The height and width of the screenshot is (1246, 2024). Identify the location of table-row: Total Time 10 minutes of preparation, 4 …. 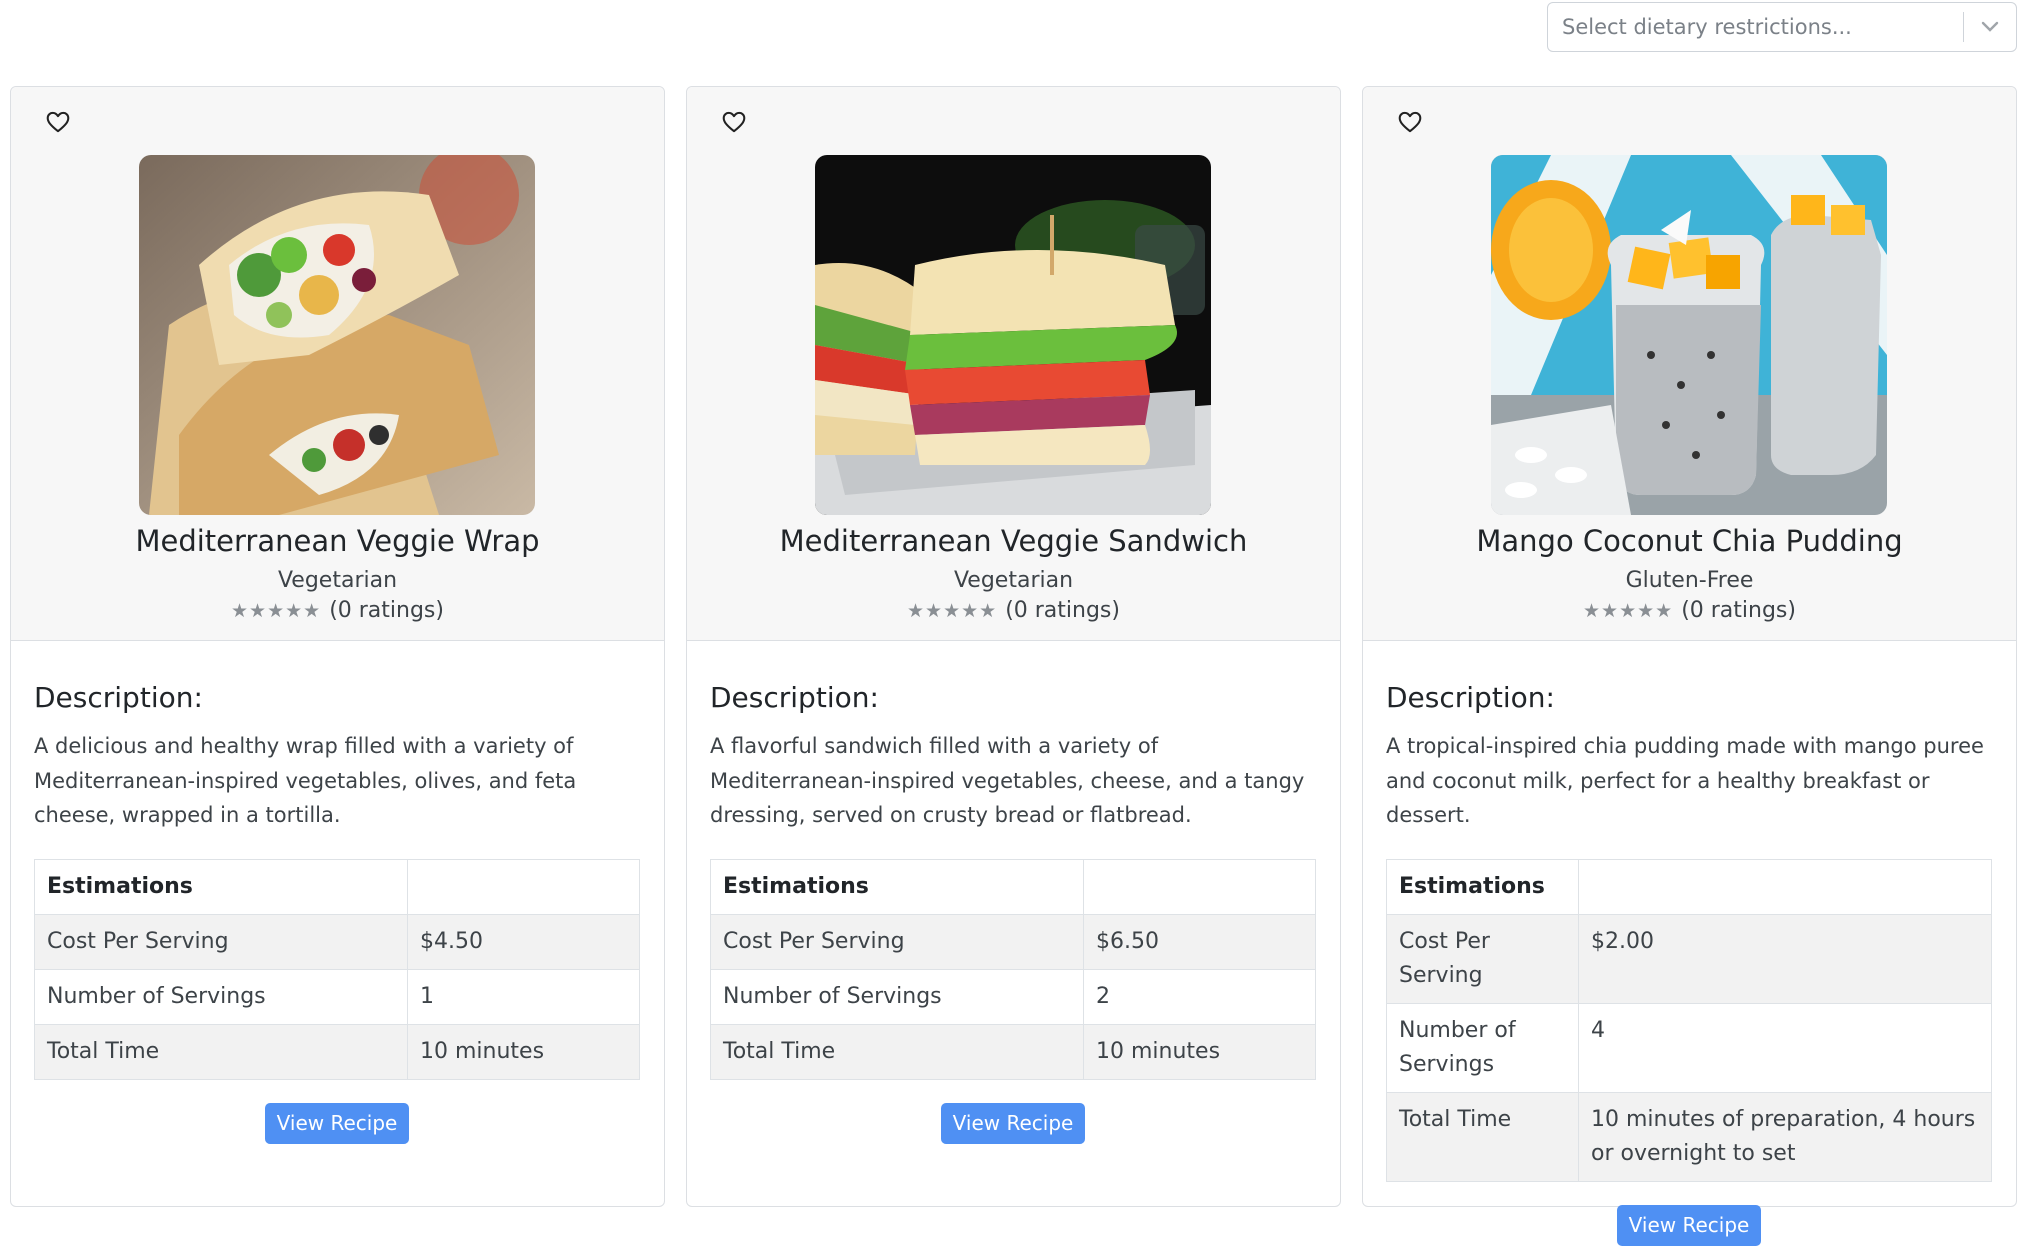
(1689, 1136).